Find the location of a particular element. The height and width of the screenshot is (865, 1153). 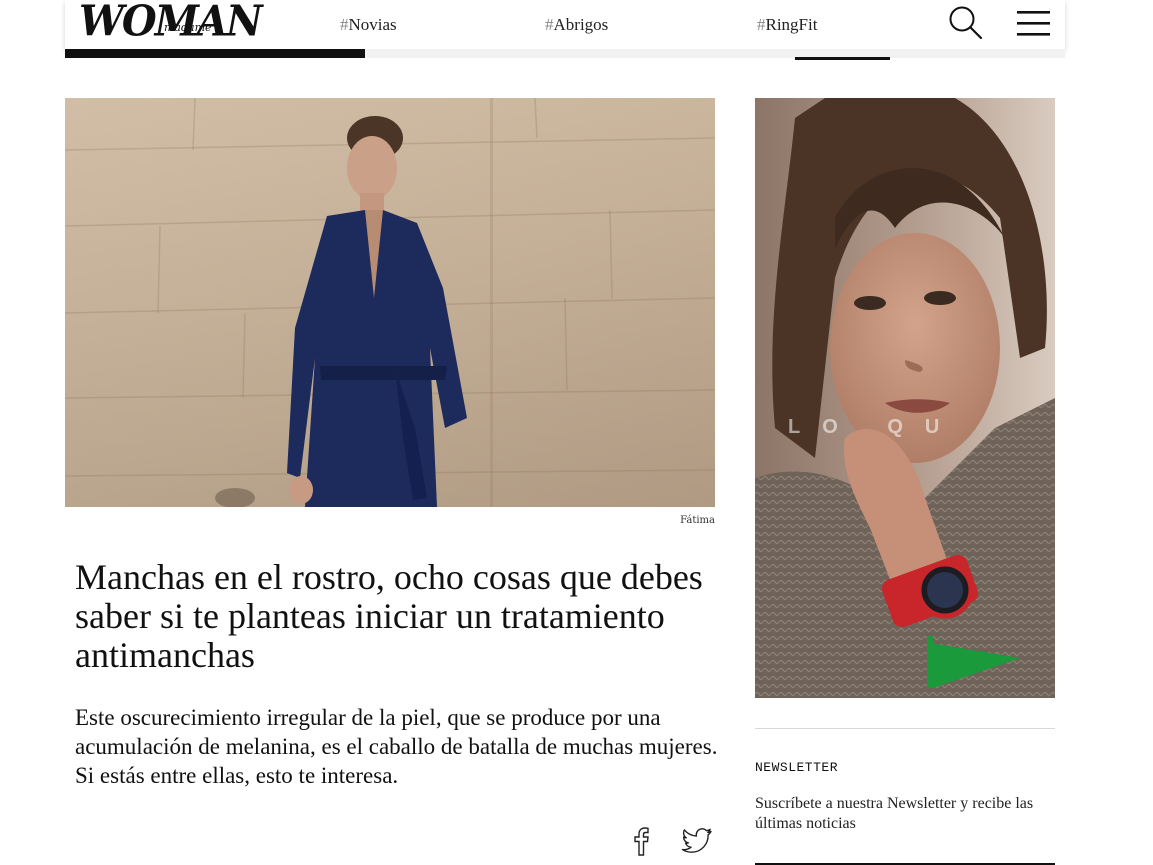

nav-label: RingFit is located at coordinates (791, 24).